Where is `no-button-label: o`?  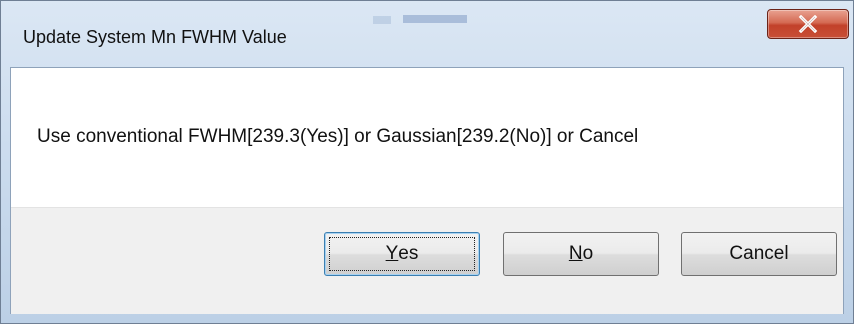 no-button-label: o is located at coordinates (588, 253).